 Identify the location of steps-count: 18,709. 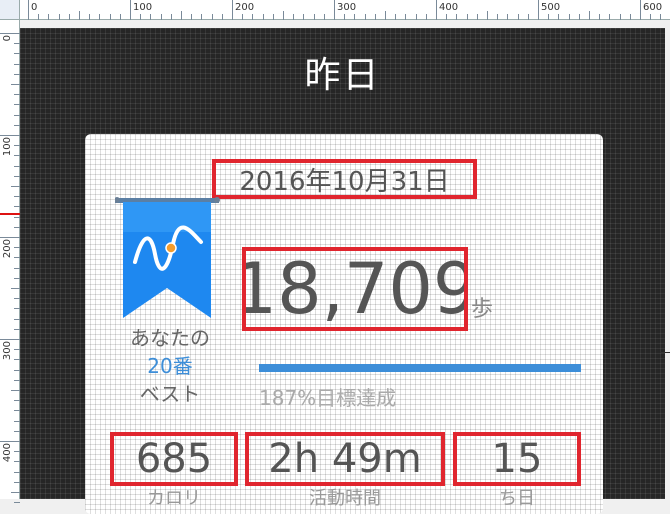
(355, 289).